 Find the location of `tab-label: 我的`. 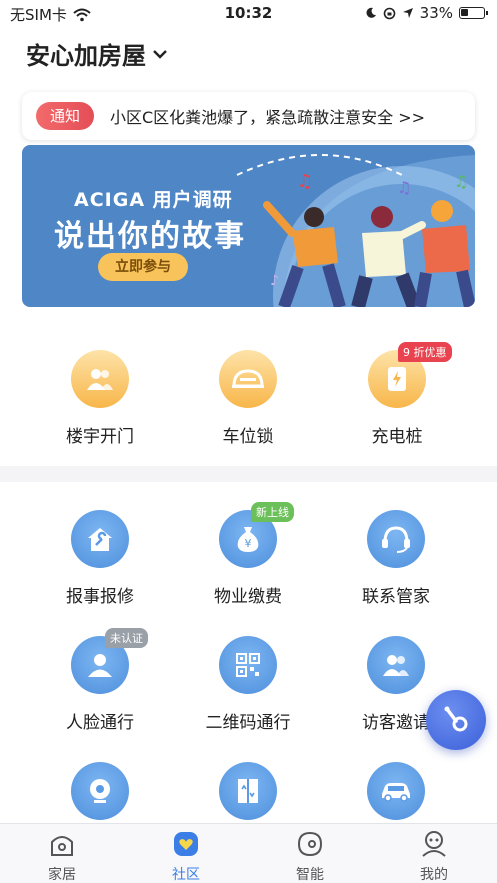

tab-label: 我的 is located at coordinates (434, 875).